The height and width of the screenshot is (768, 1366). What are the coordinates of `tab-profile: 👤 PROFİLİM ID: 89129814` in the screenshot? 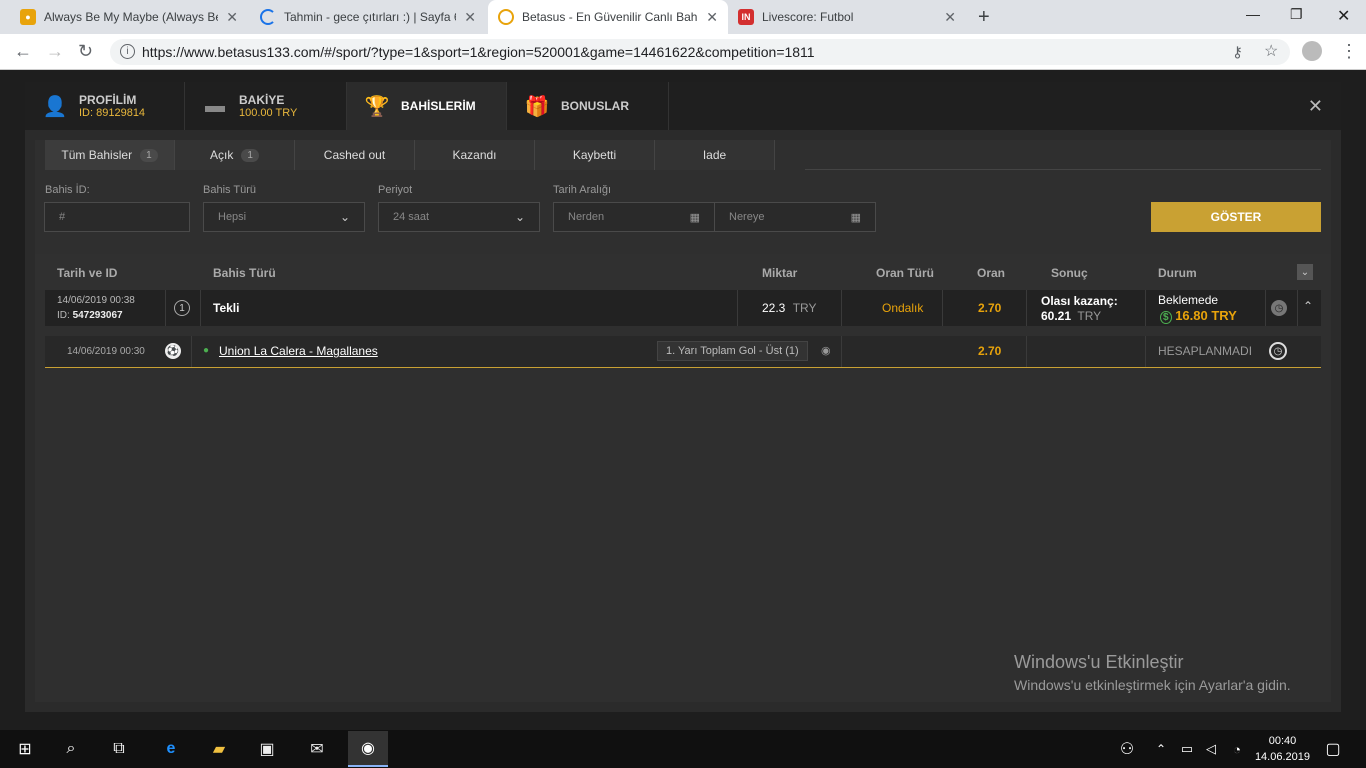 It's located at (105, 106).